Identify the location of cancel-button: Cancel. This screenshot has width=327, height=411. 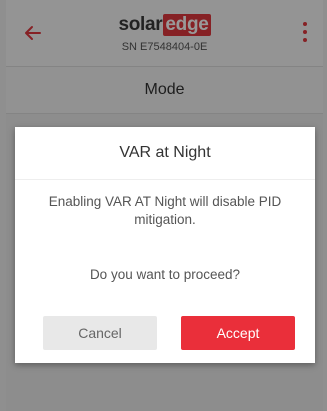
(100, 333).